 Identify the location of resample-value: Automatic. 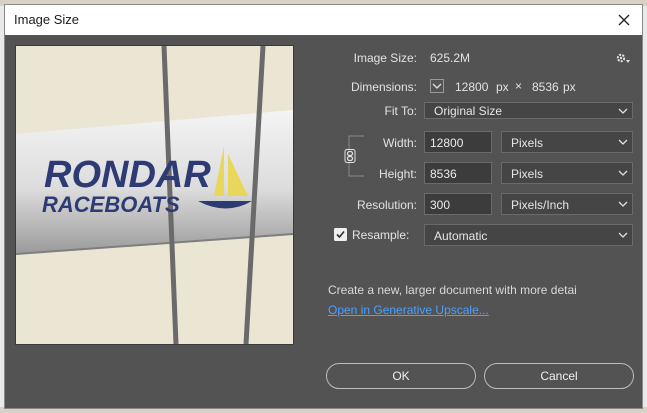
(461, 236).